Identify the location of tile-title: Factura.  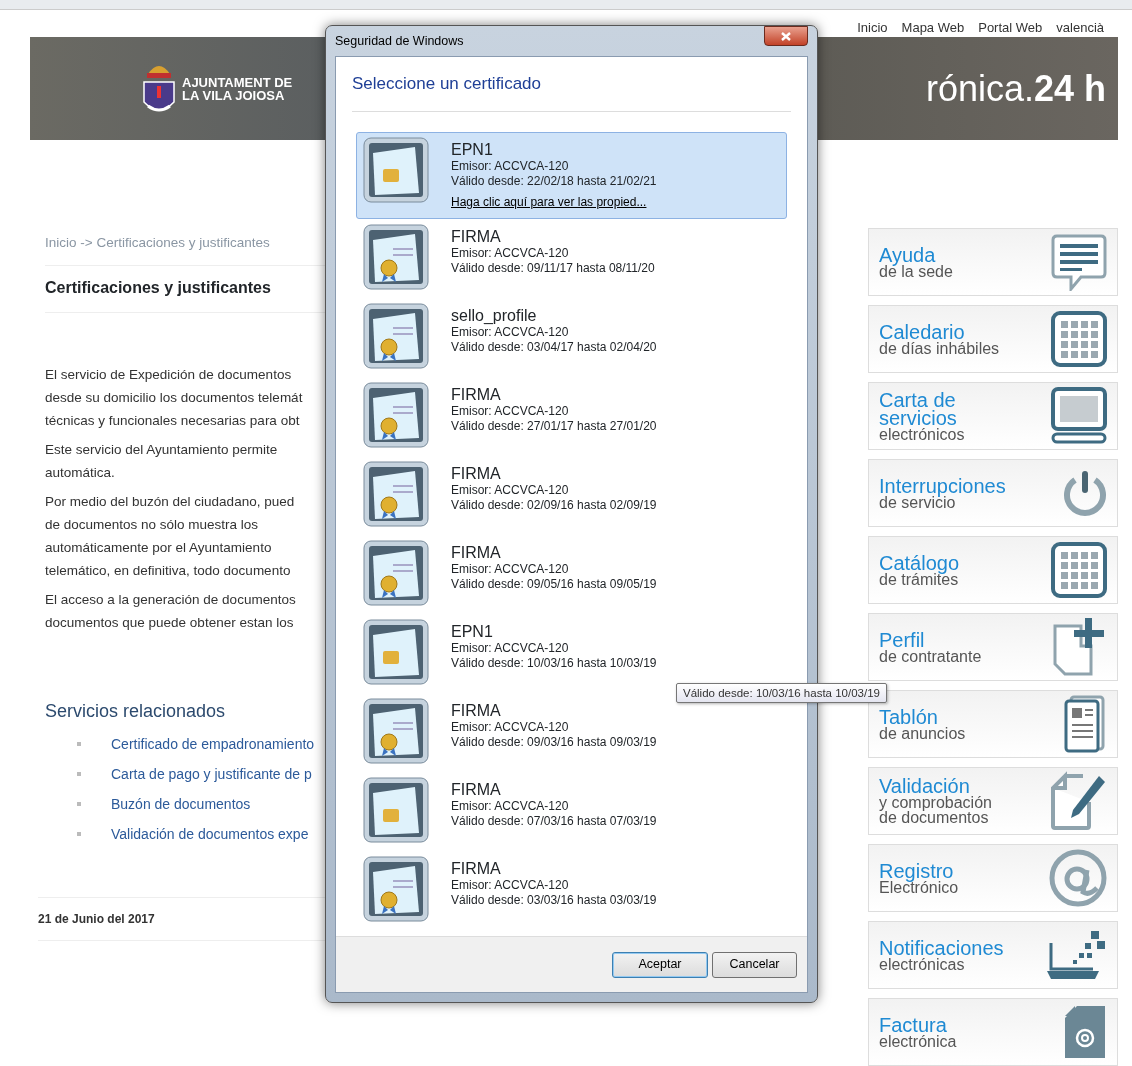
(913, 1024).